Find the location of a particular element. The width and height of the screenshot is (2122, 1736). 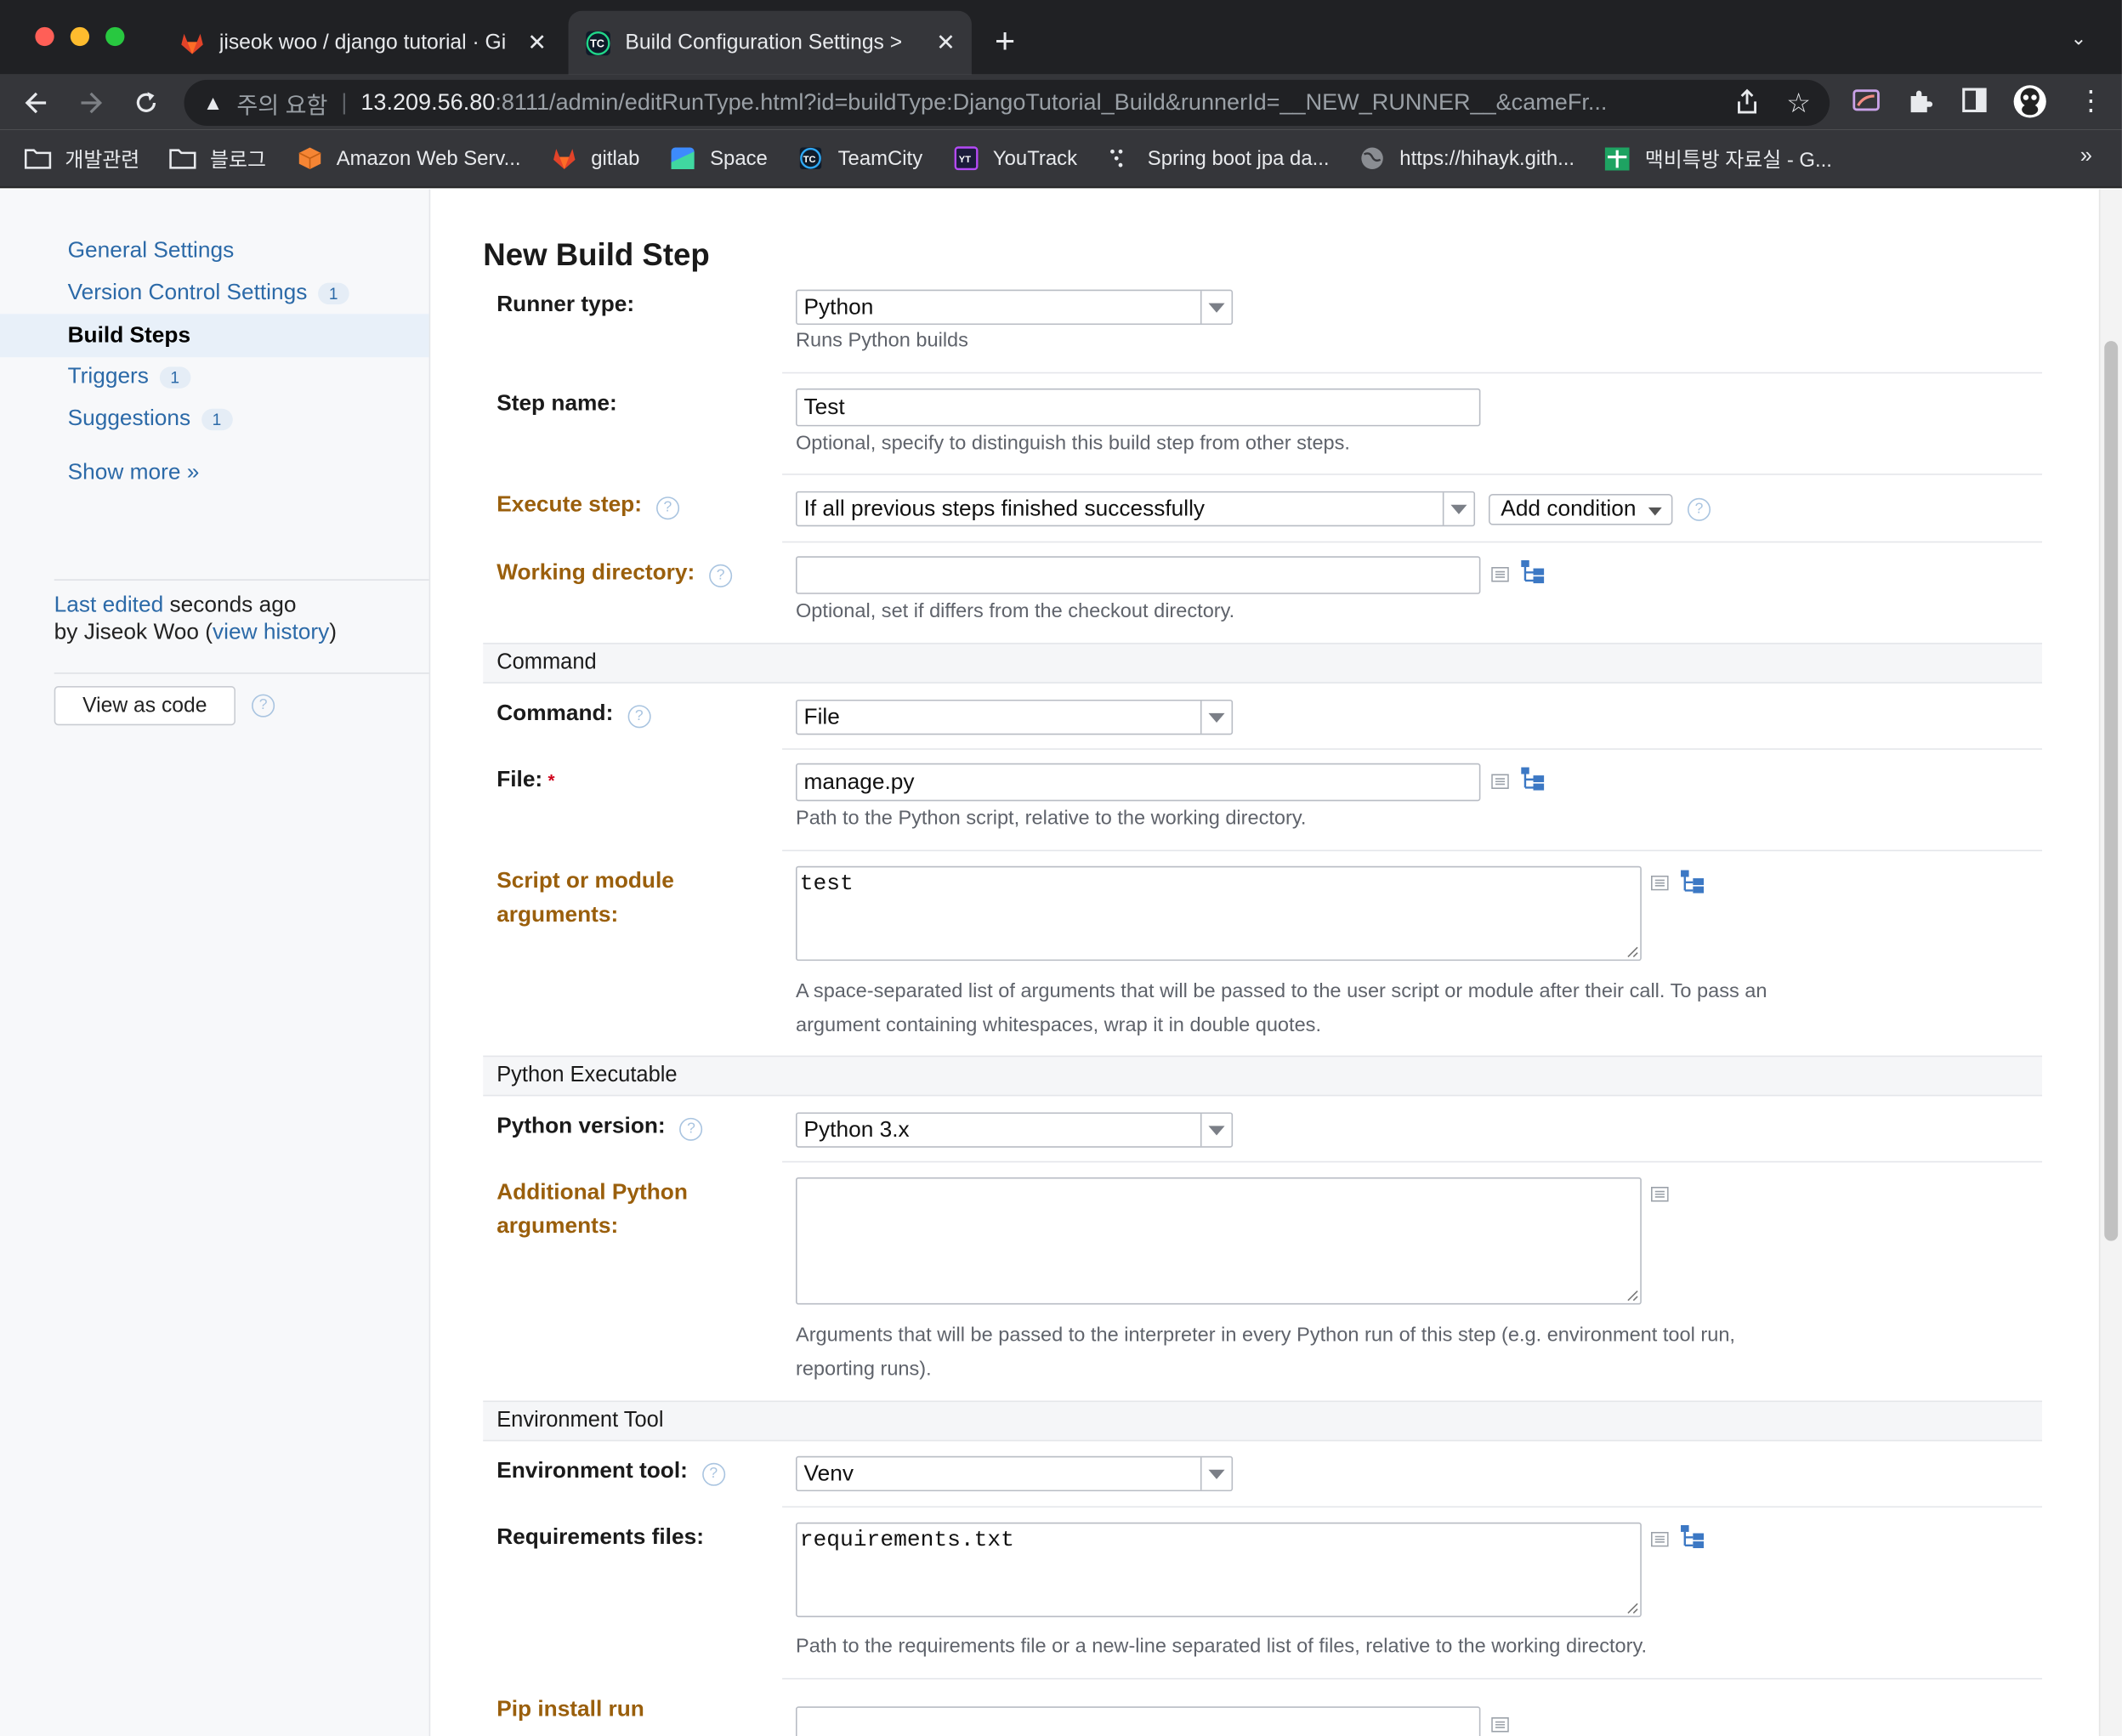

command-select: File is located at coordinates (1014, 717).